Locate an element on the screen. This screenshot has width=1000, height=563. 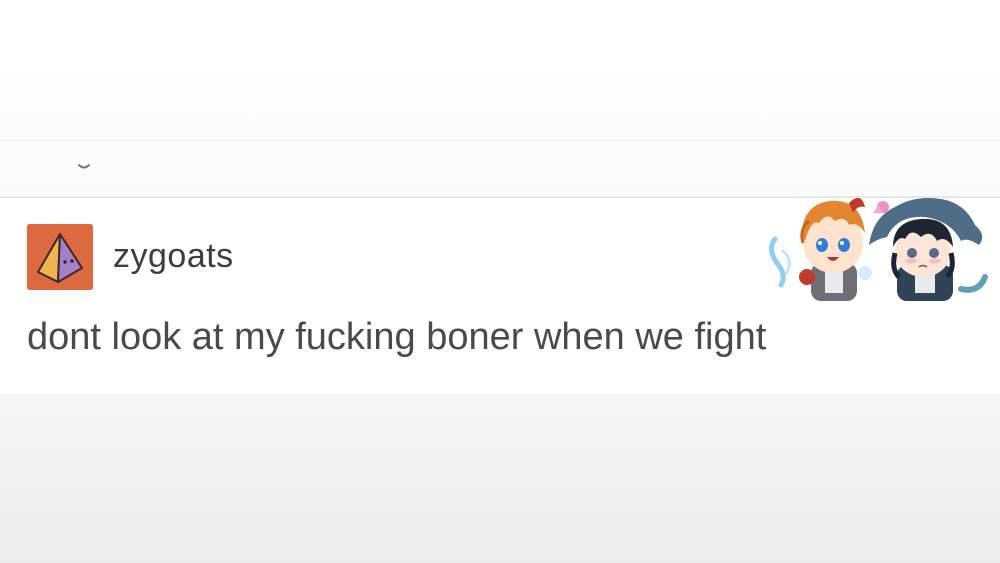
avatar is located at coordinates (60, 257).